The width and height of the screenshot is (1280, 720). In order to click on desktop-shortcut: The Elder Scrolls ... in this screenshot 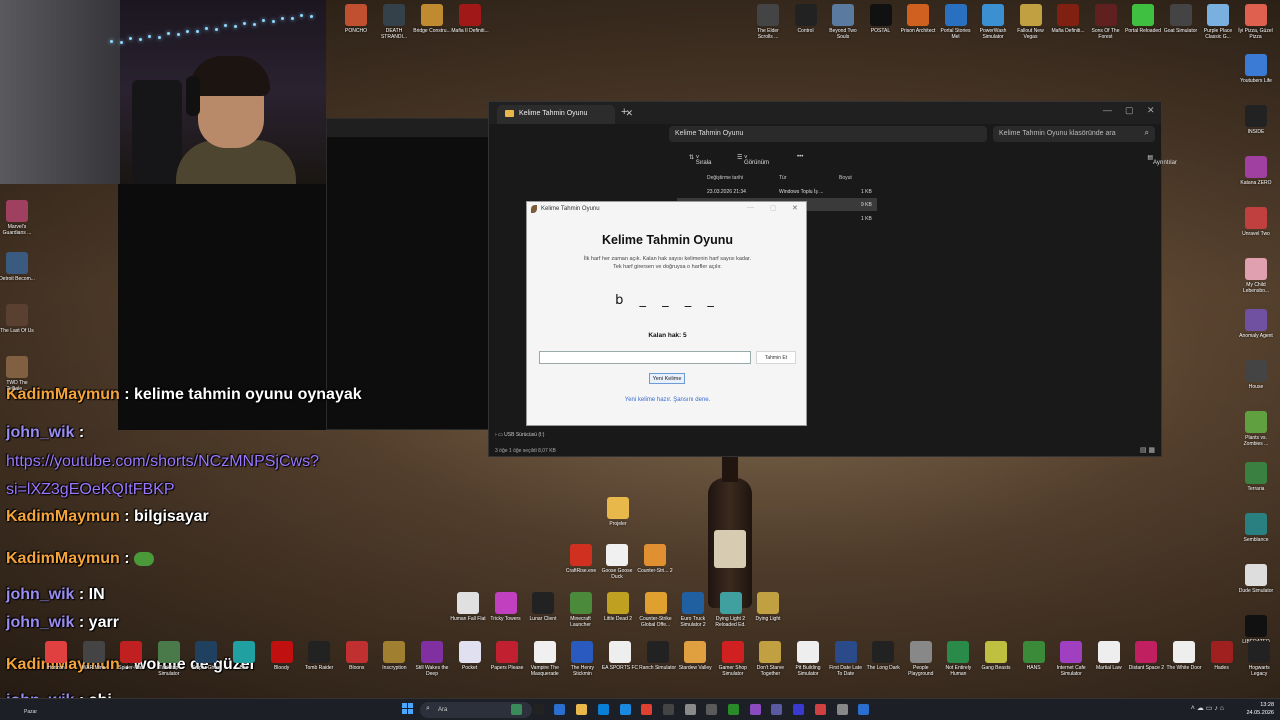, I will do `click(768, 22)`.